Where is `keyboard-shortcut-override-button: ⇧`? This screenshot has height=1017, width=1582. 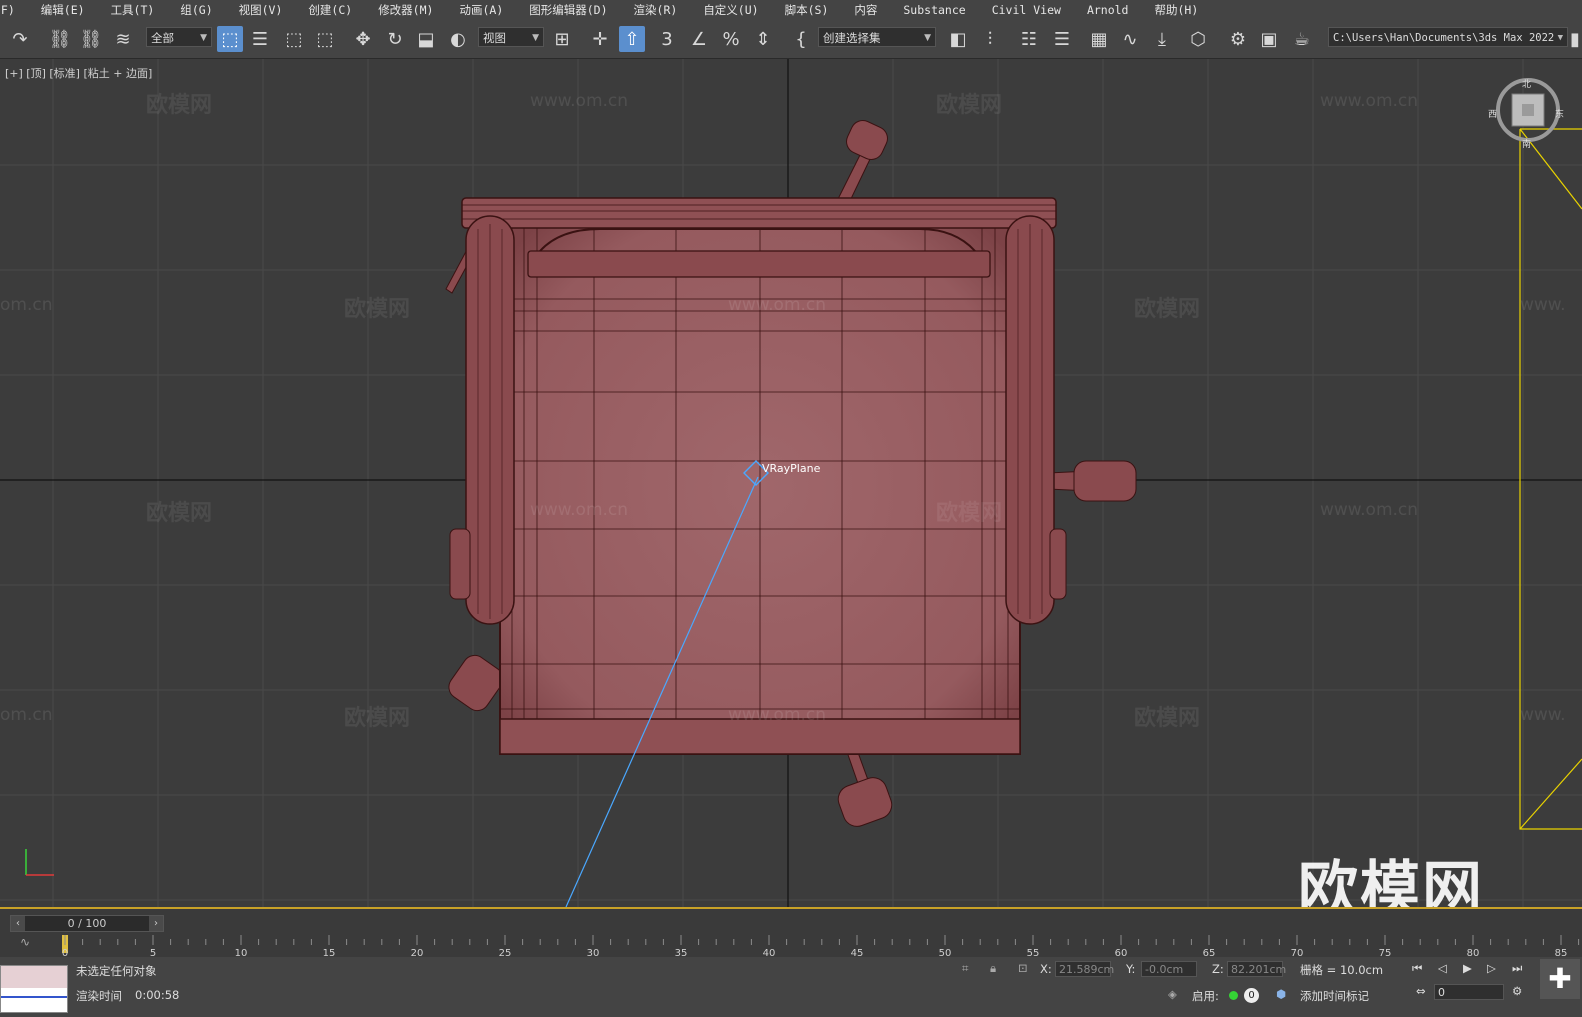 keyboard-shortcut-override-button: ⇧ is located at coordinates (632, 39).